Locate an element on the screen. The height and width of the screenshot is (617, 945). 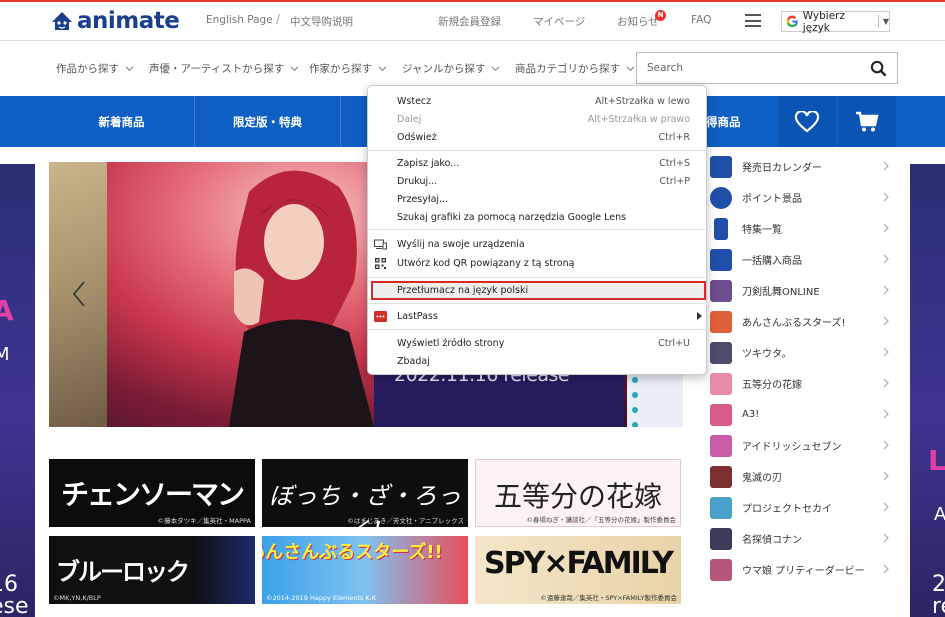
cart-button is located at coordinates (867, 121).